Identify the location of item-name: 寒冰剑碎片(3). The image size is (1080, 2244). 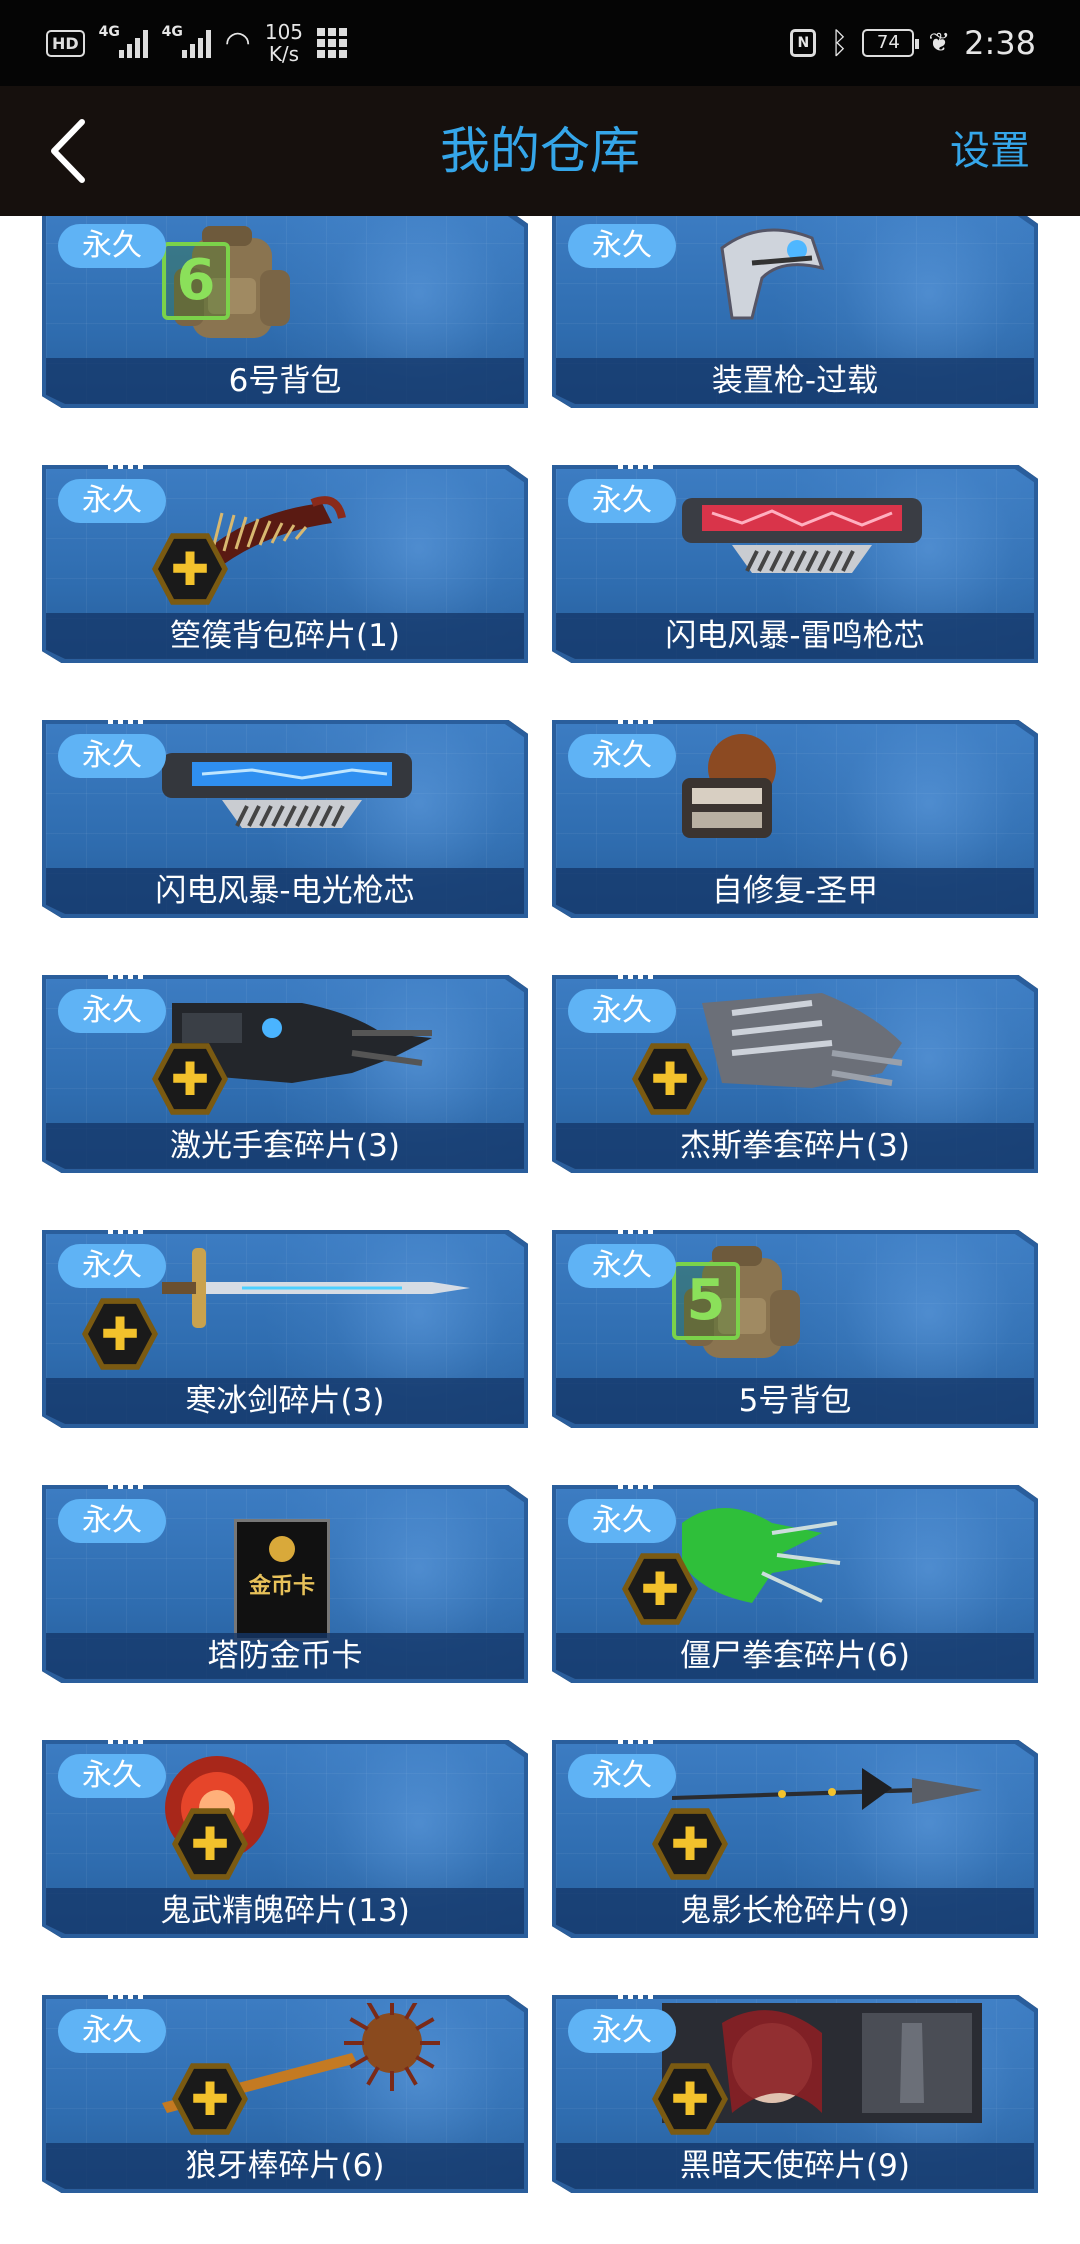
(285, 1401).